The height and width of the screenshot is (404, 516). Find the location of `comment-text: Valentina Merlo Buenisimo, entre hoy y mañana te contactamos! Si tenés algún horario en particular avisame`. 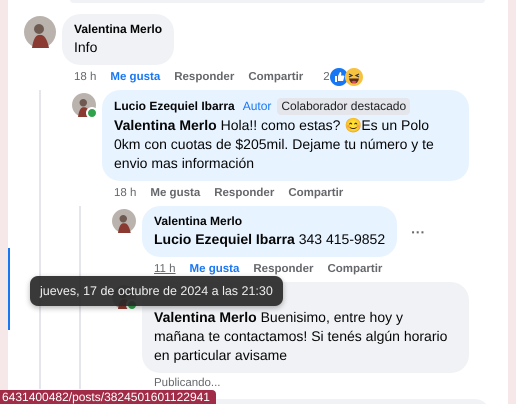

comment-text: Valentina Merlo Buenisimo, entre hoy y mañana te contactamos! Si tenés algún horario en particular avisame is located at coordinates (301, 336).